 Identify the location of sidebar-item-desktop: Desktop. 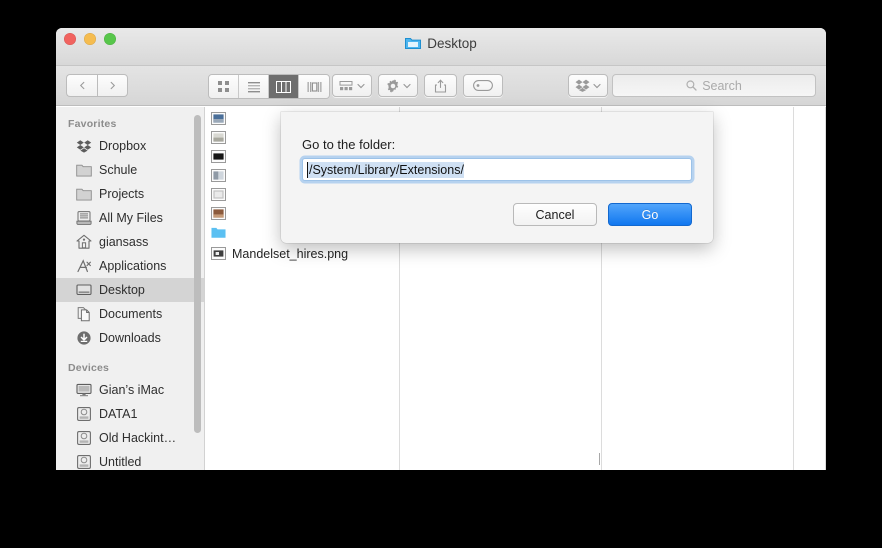
(130, 290).